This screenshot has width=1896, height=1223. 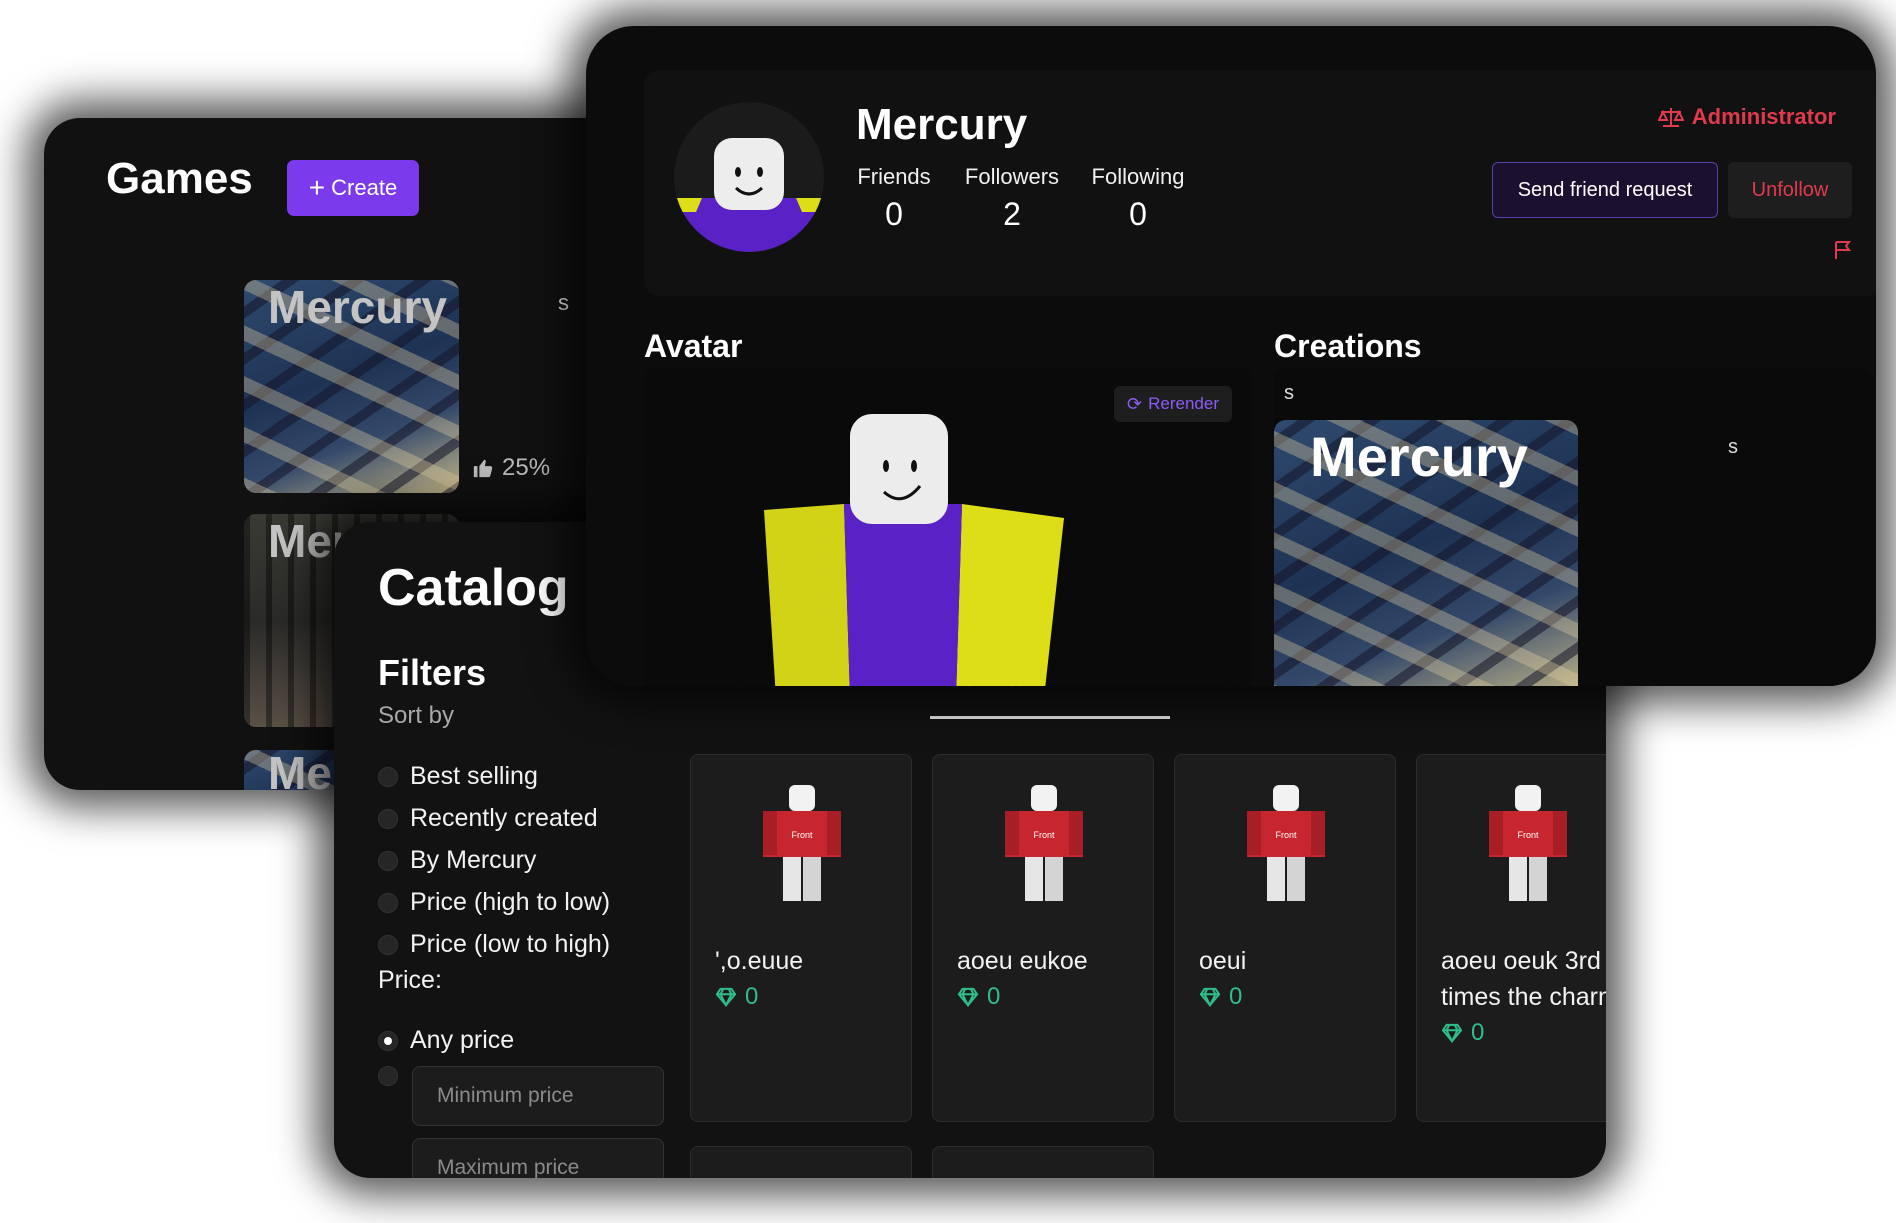 What do you see at coordinates (357, 307) in the screenshot?
I see `game-thumbnail-label: Mercury` at bounding box center [357, 307].